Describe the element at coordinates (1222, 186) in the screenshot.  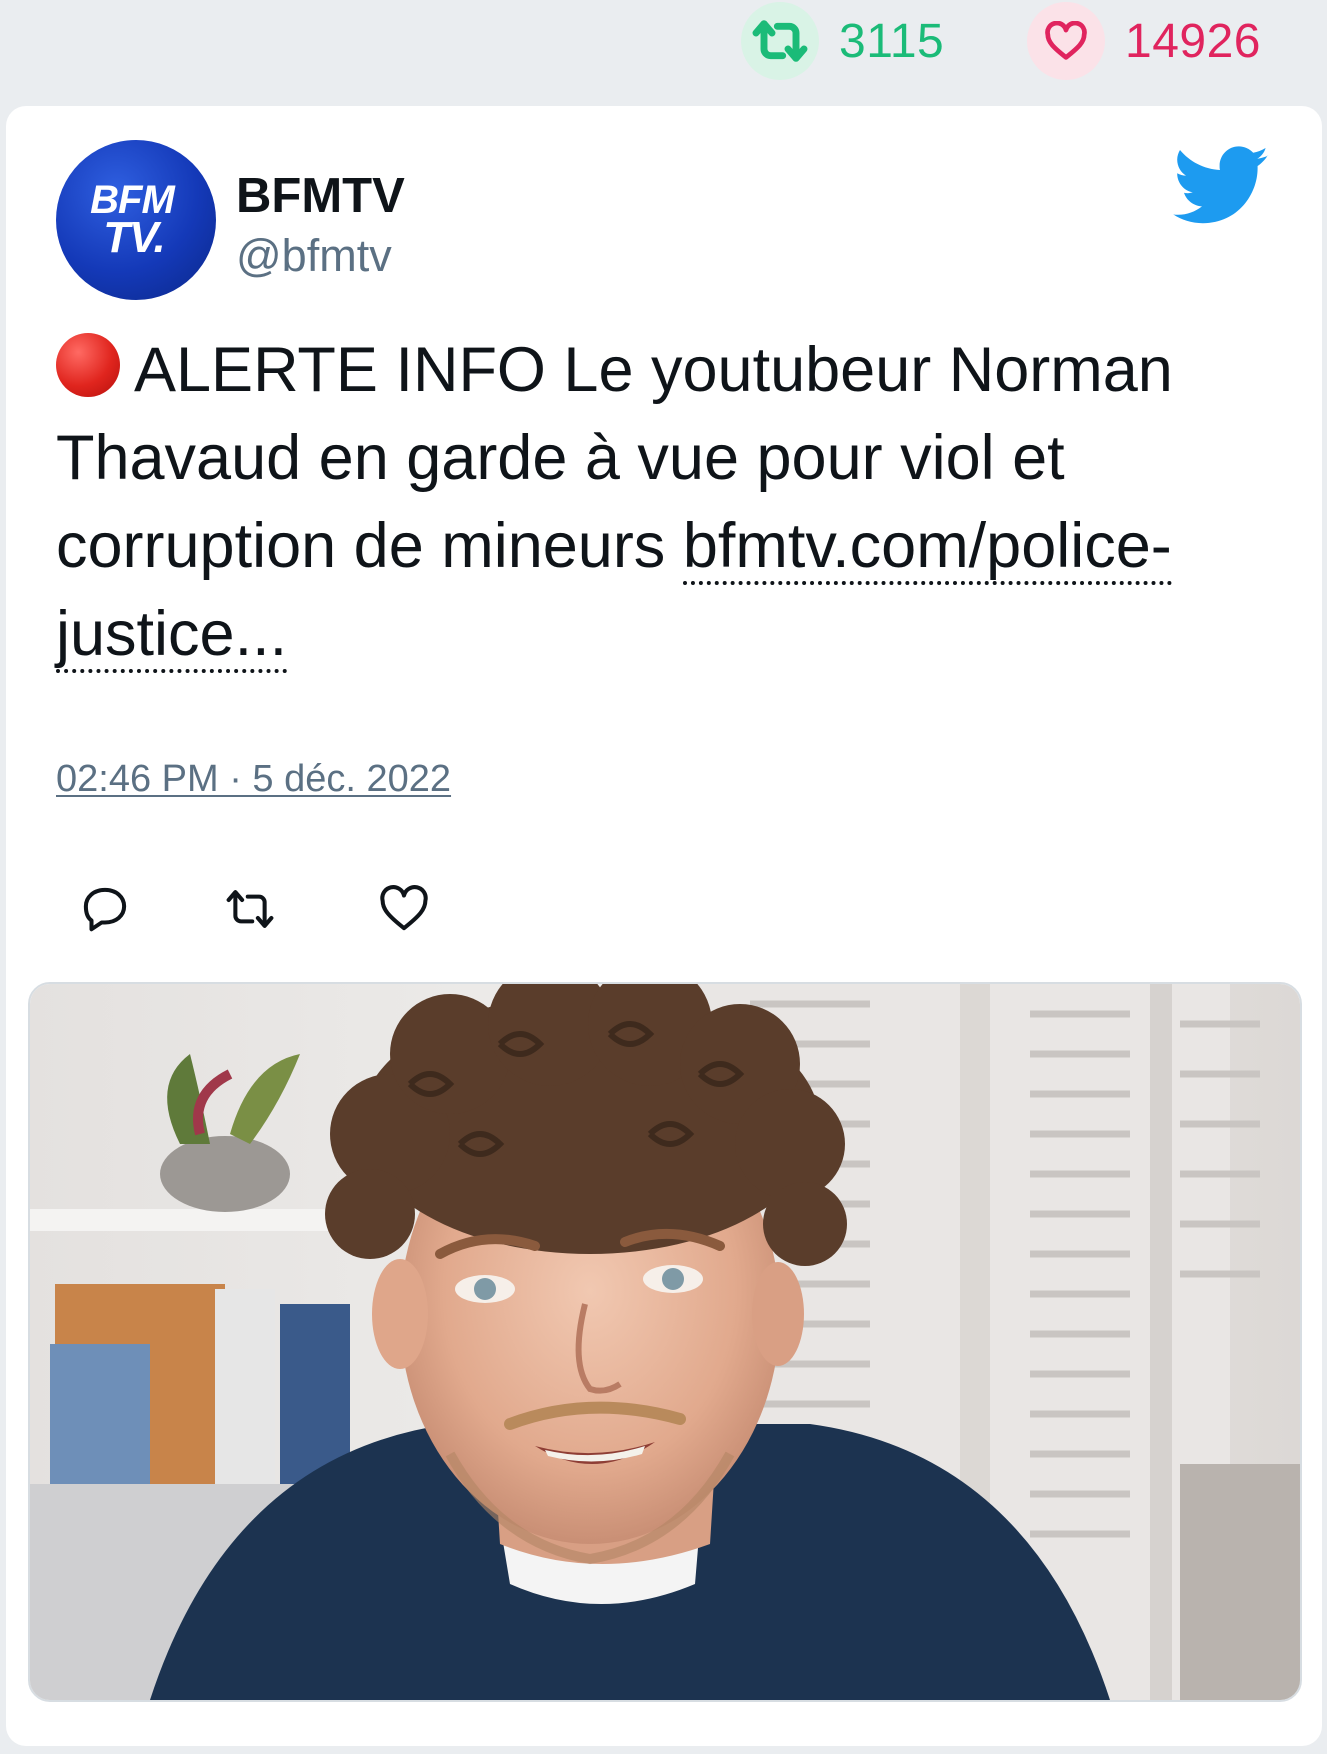
I see `twitter-bird-icon` at that location.